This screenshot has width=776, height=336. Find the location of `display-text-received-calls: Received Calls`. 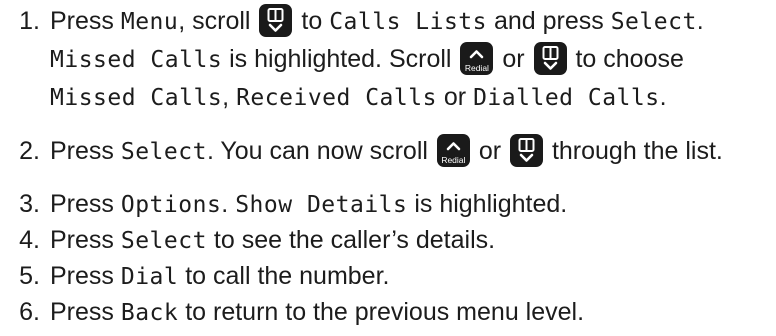

display-text-received-calls: Received Calls is located at coordinates (336, 98).